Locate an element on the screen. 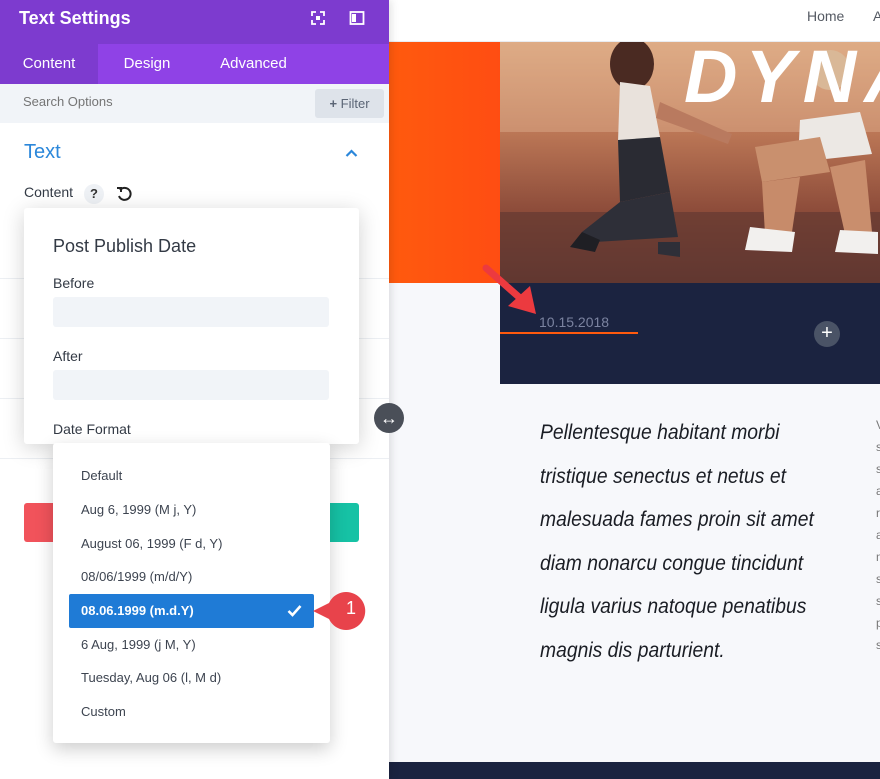  after-label: After is located at coordinates (68, 356).